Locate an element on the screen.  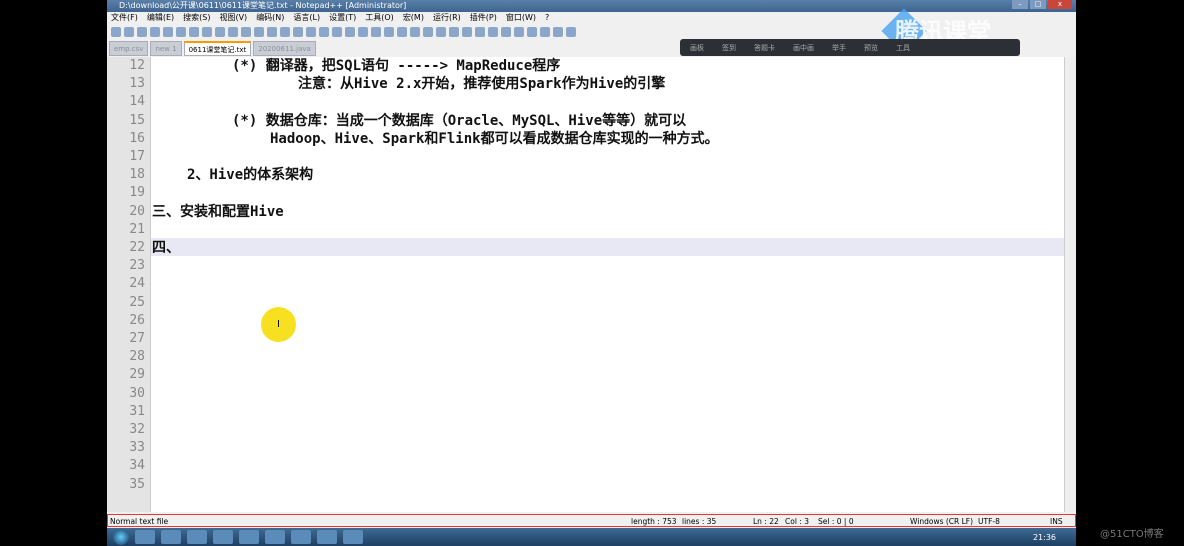
classroom-tool-button: 画板 is located at coordinates (697, 48).